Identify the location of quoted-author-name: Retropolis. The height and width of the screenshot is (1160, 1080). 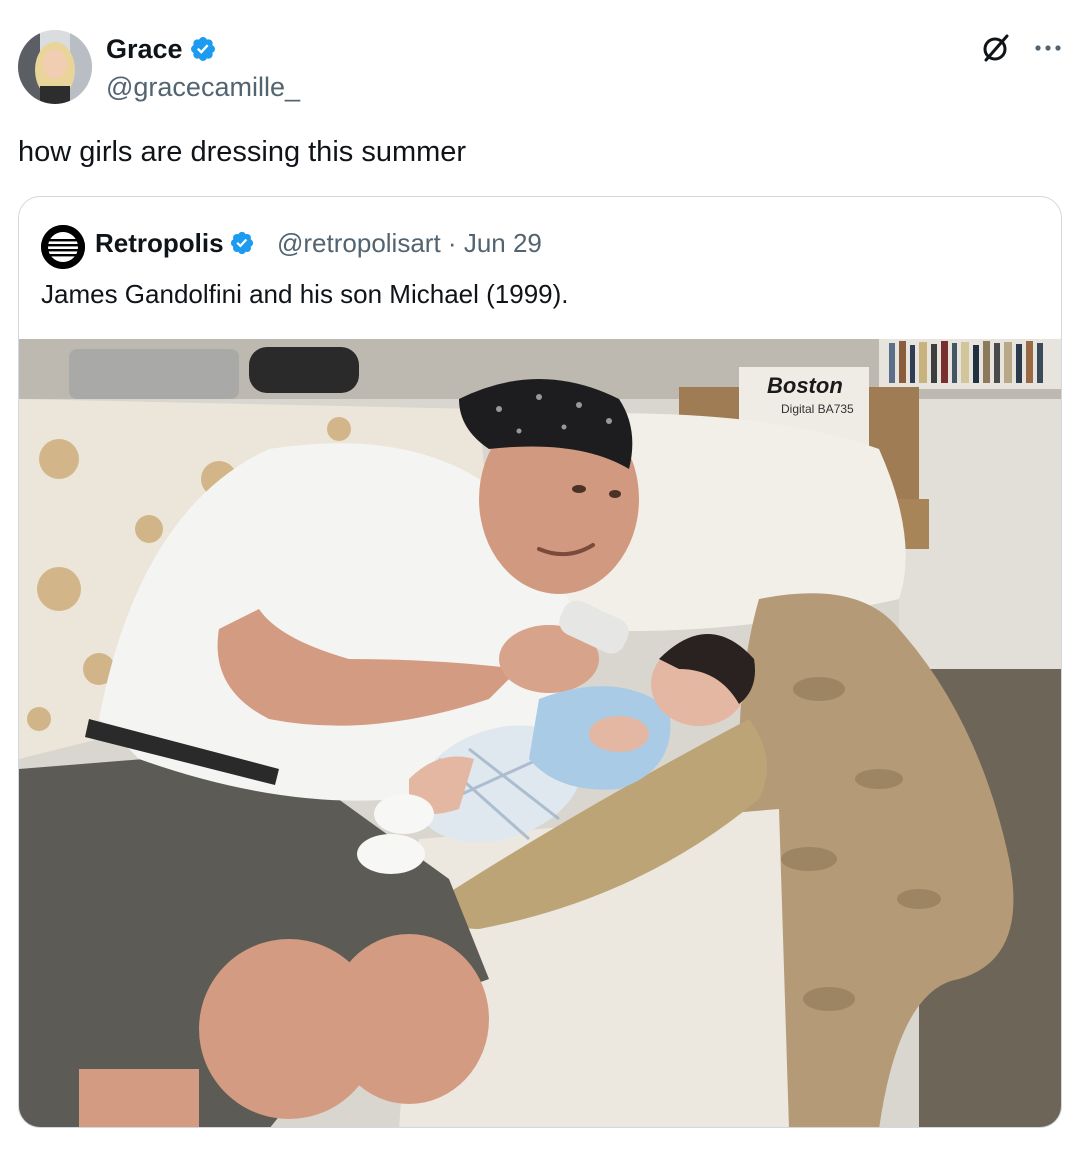
(159, 243).